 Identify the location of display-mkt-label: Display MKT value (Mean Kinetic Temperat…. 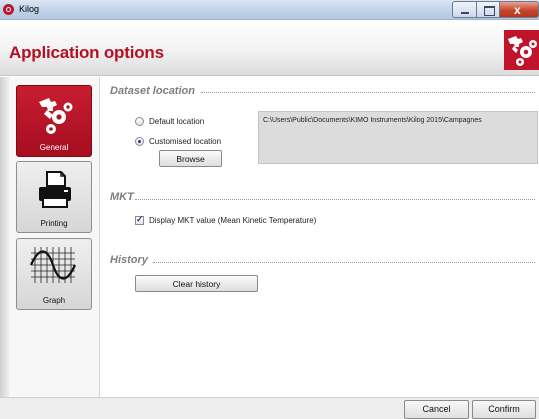
(233, 220).